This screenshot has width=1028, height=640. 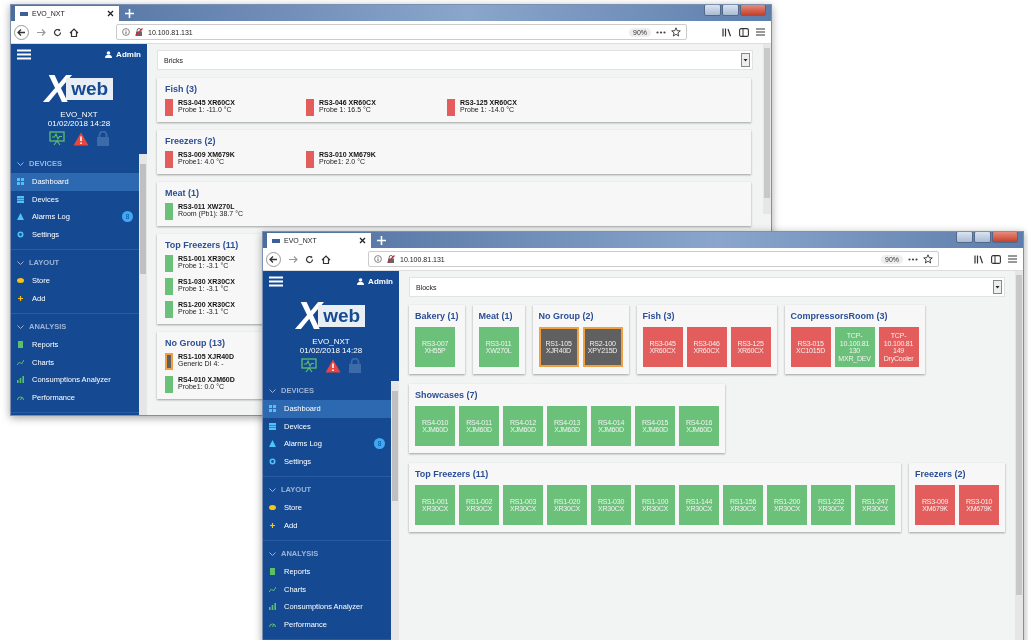 What do you see at coordinates (437, 316) in the screenshot?
I see `group-title: Bakery (1)` at bounding box center [437, 316].